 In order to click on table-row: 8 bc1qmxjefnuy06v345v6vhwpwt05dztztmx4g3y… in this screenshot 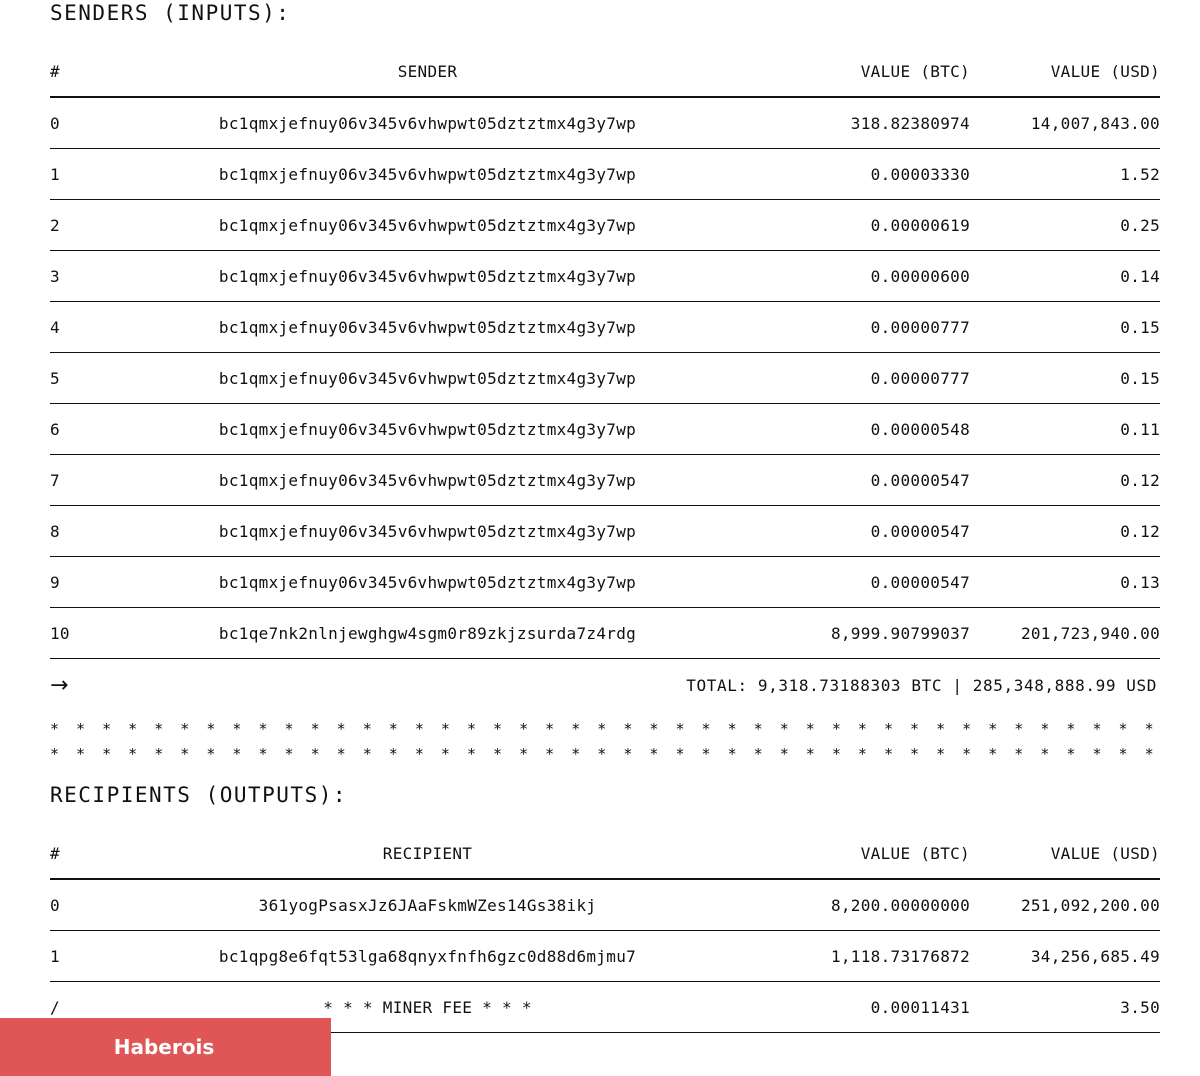, I will do `click(605, 531)`.